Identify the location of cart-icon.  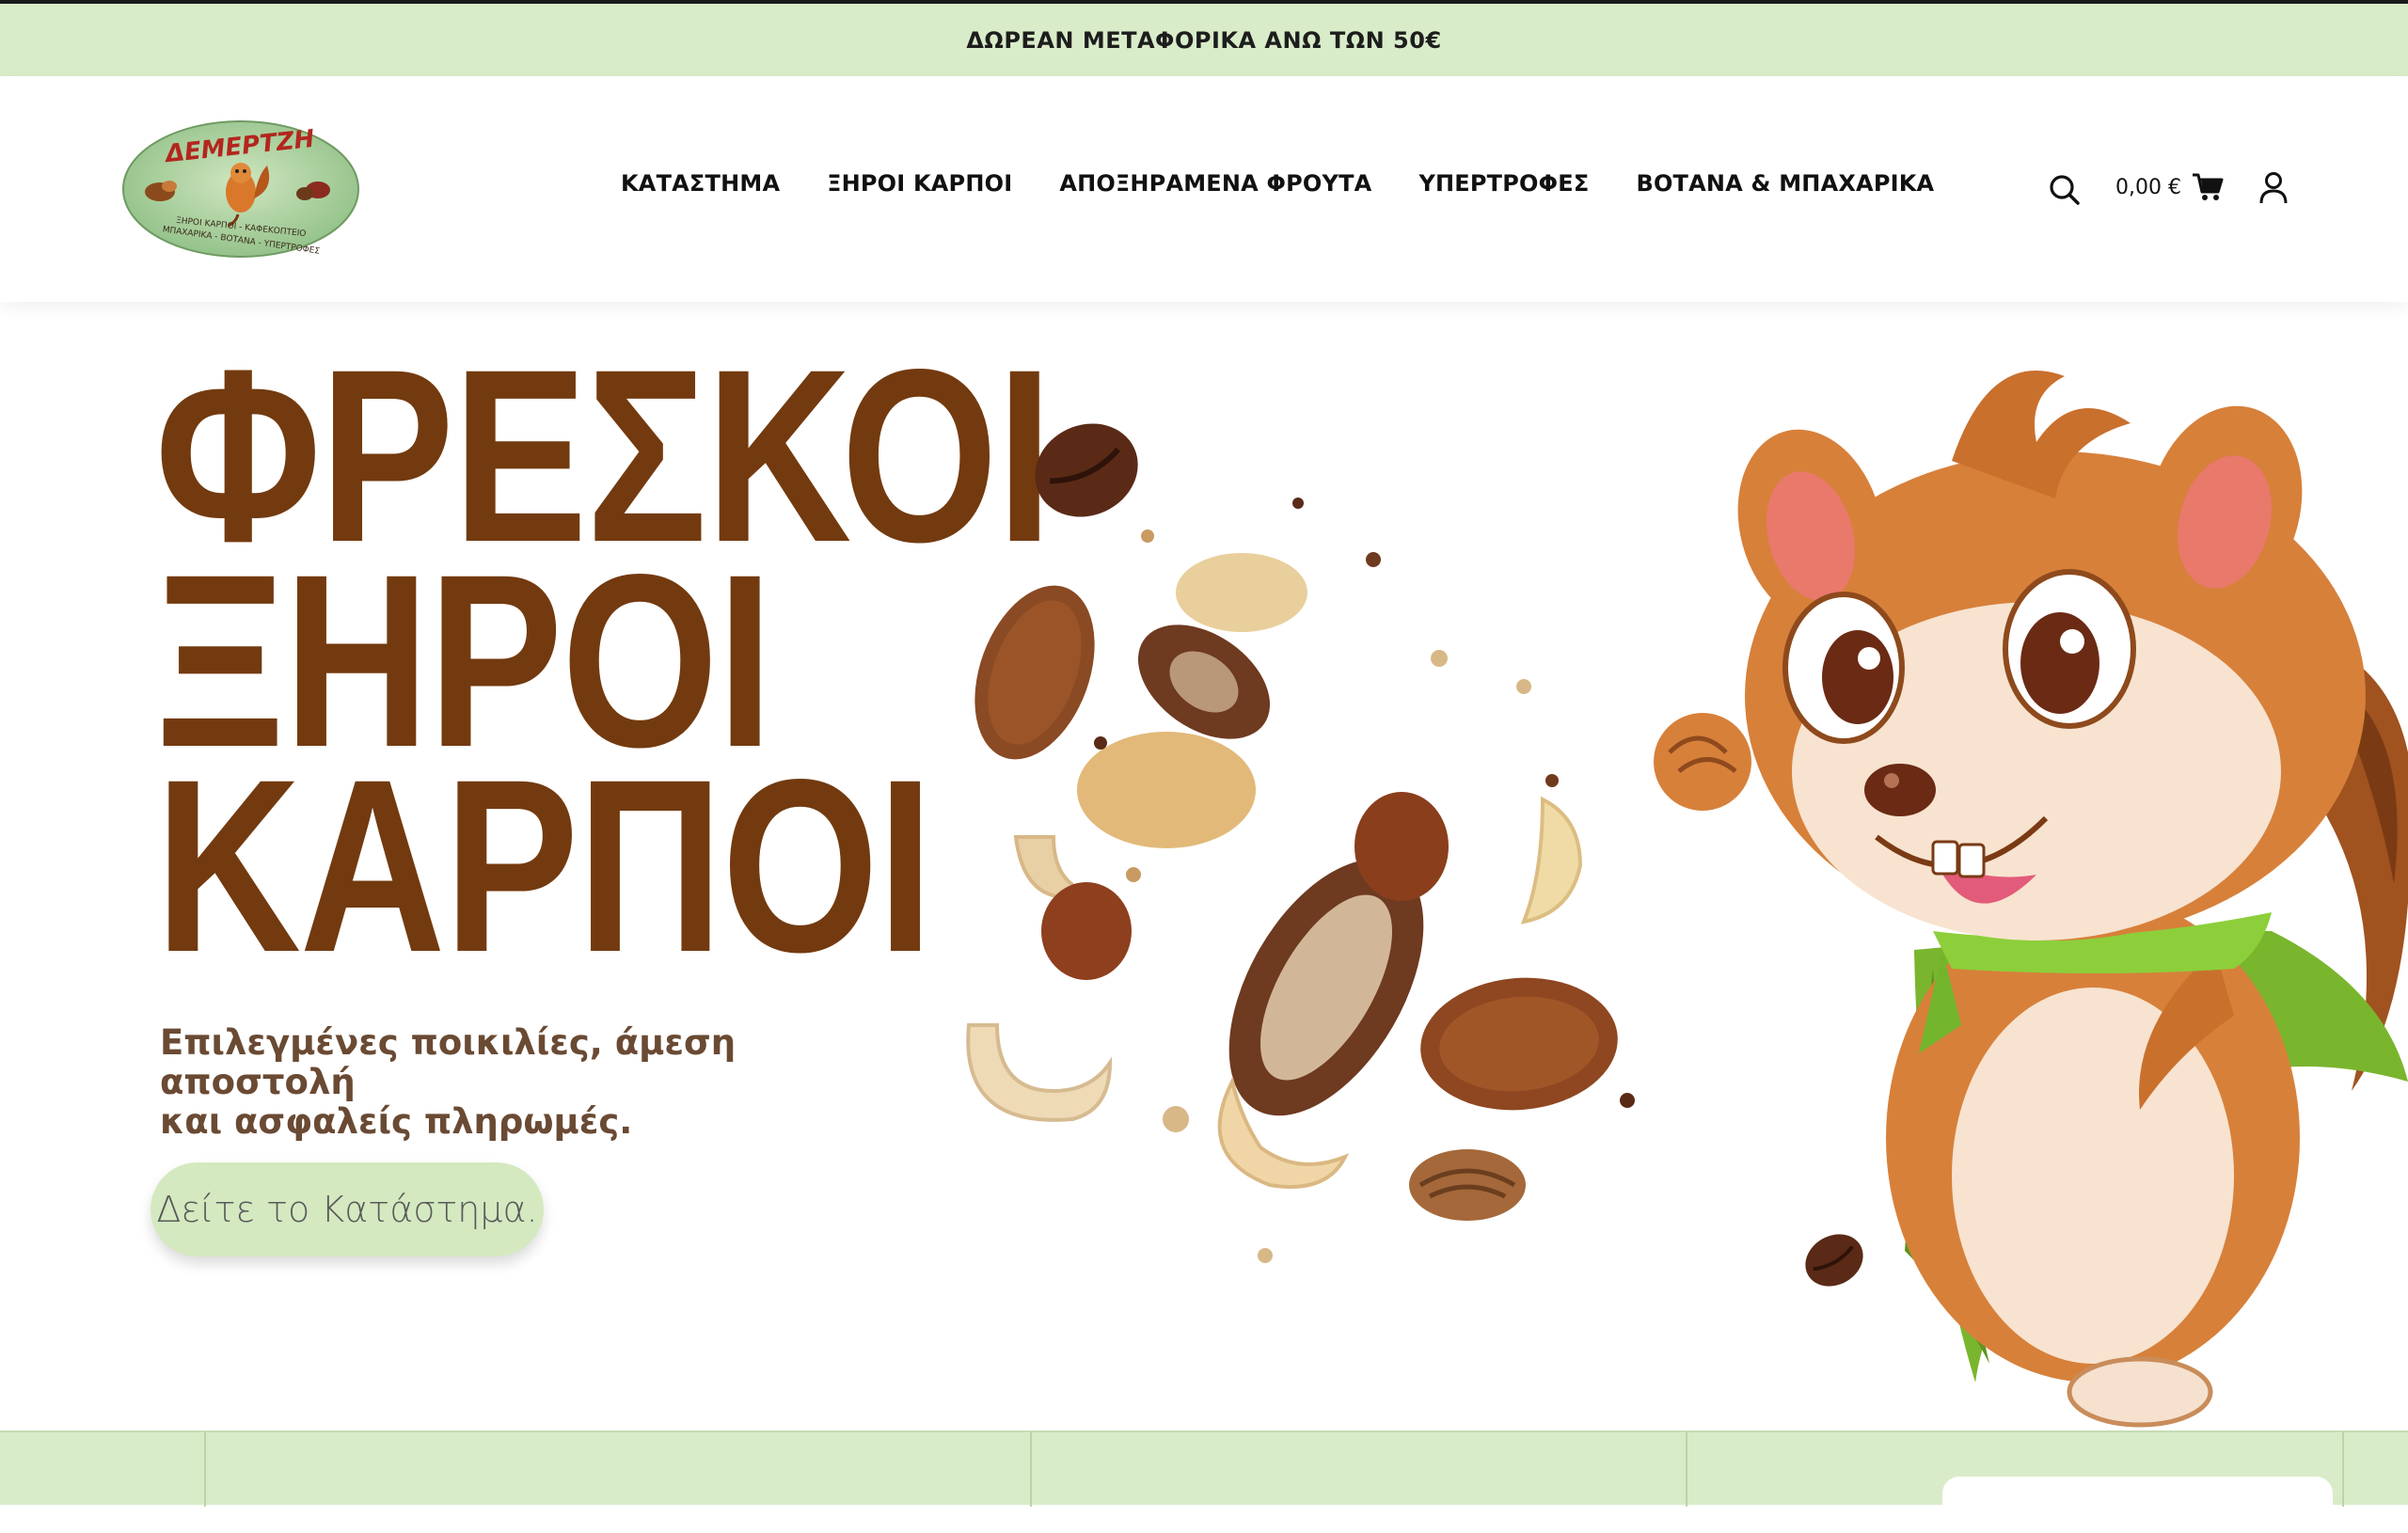
(2208, 187).